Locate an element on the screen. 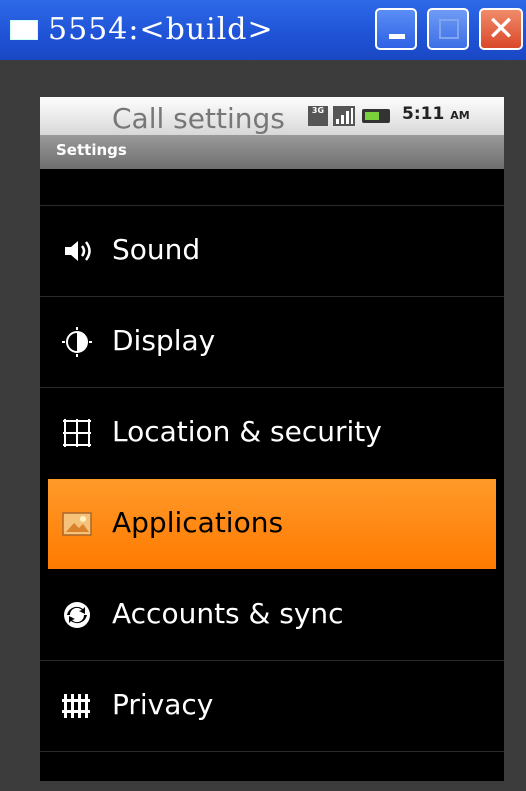 The width and height of the screenshot is (526, 791). call-icon is located at coordinates (77, 160).